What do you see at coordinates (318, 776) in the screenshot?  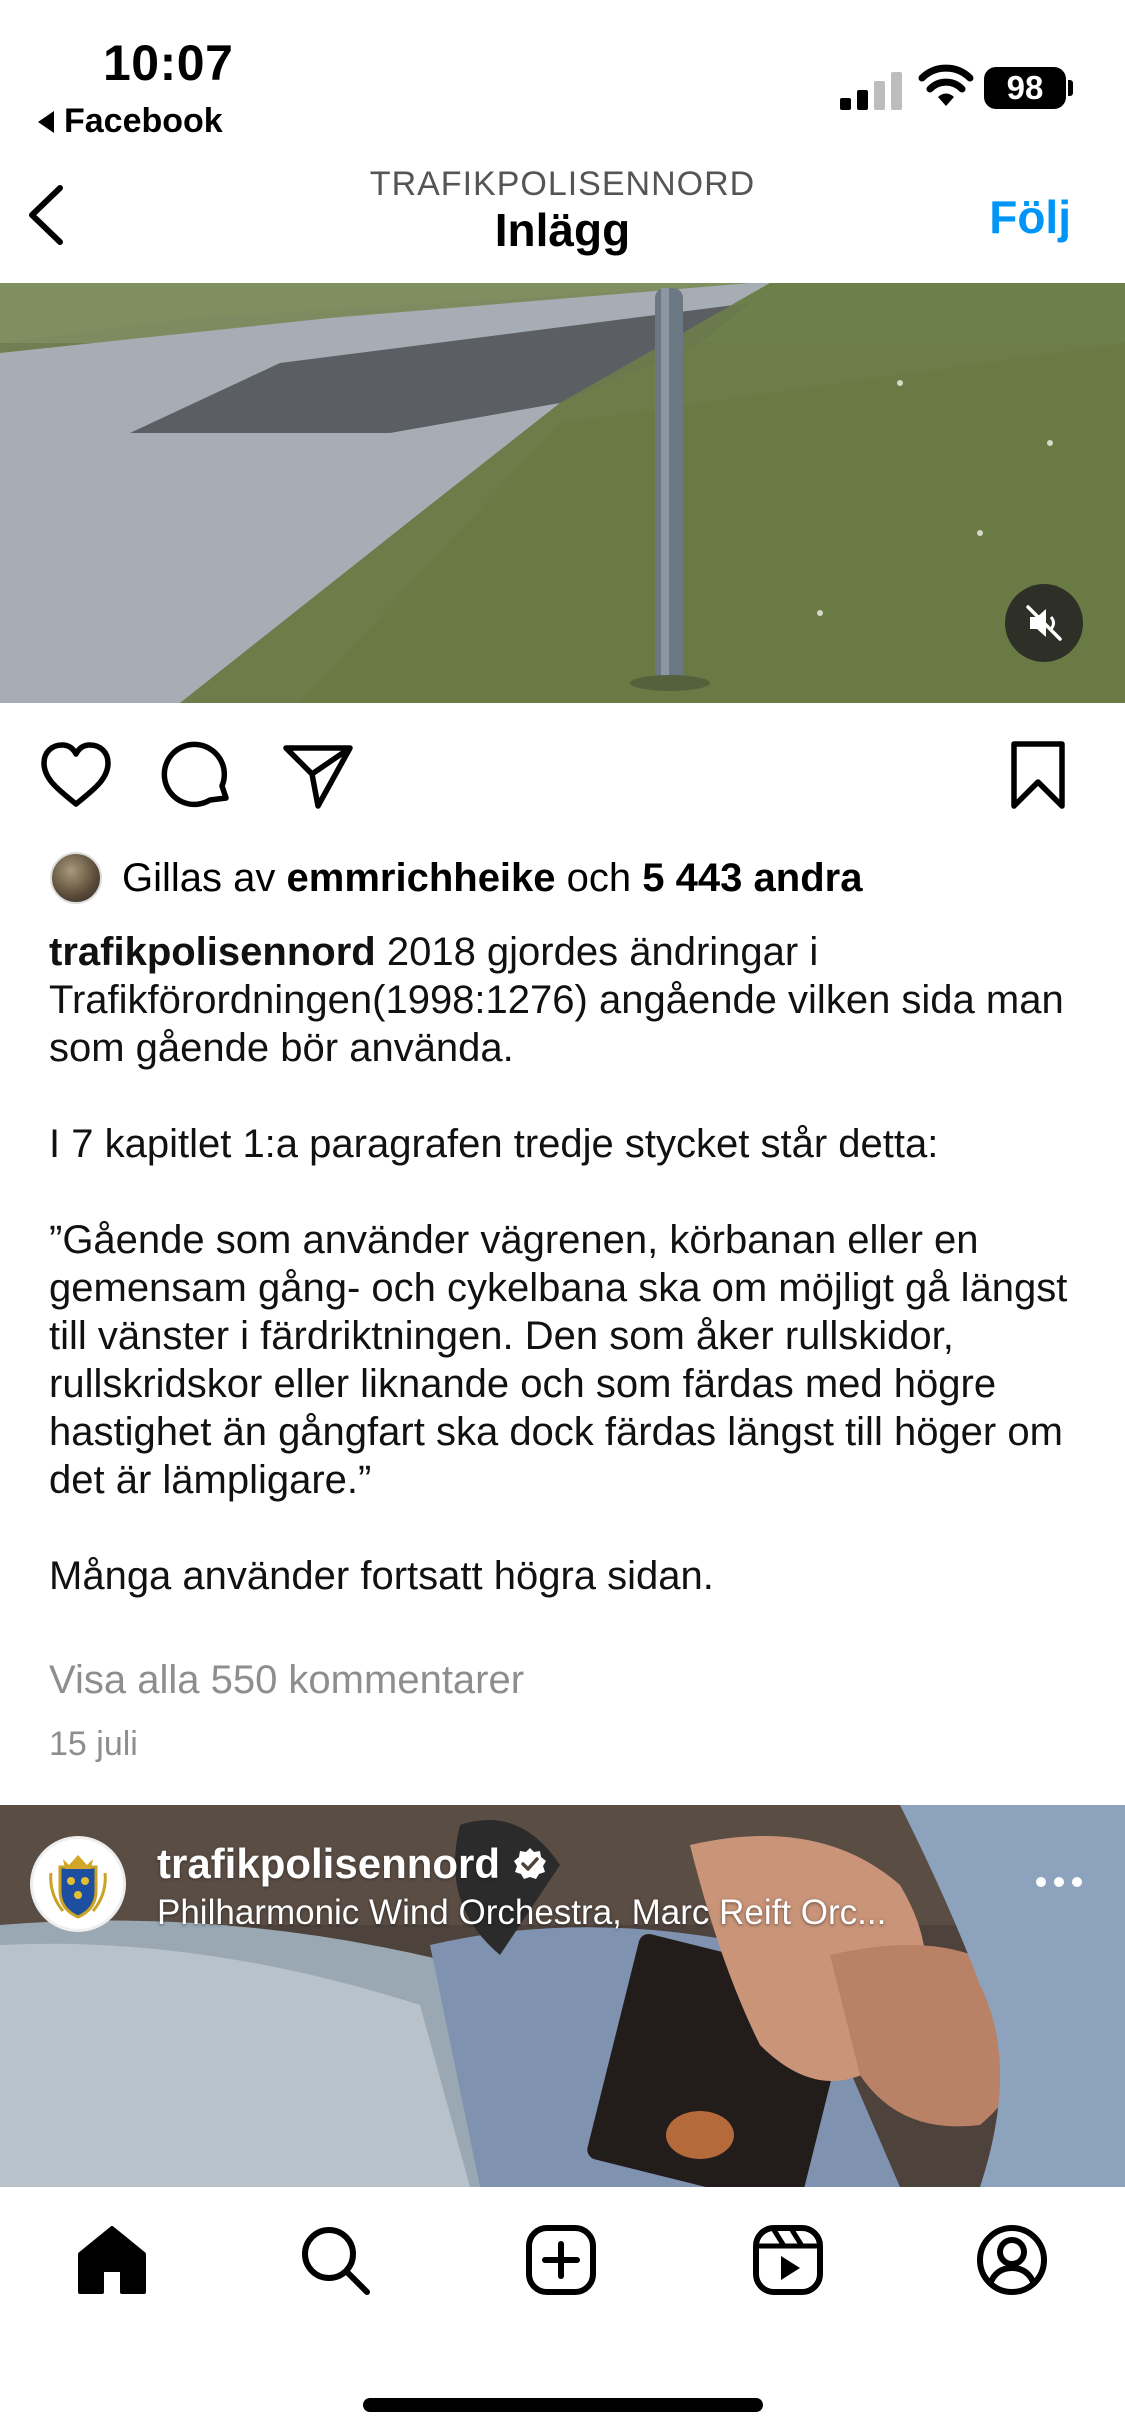 I see `share-icon` at bounding box center [318, 776].